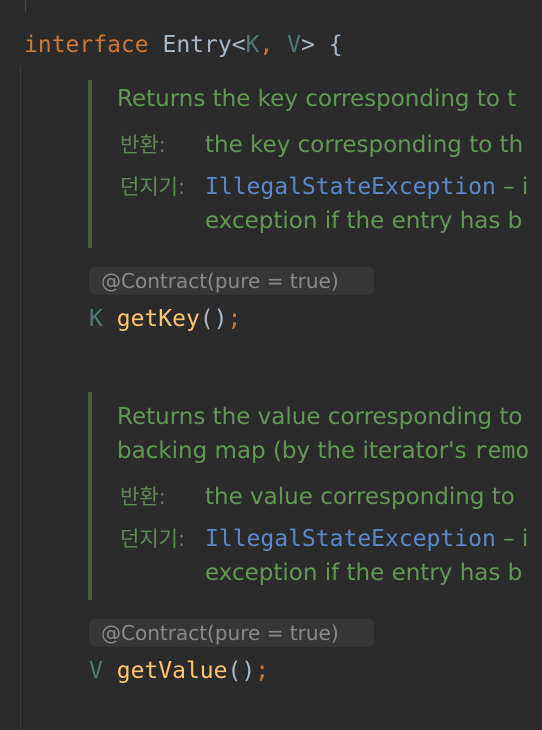 The width and height of the screenshot is (542, 730). Describe the element at coordinates (364, 573) in the screenshot. I see `getvalue-throws-text-2: exception if the entry has b` at that location.